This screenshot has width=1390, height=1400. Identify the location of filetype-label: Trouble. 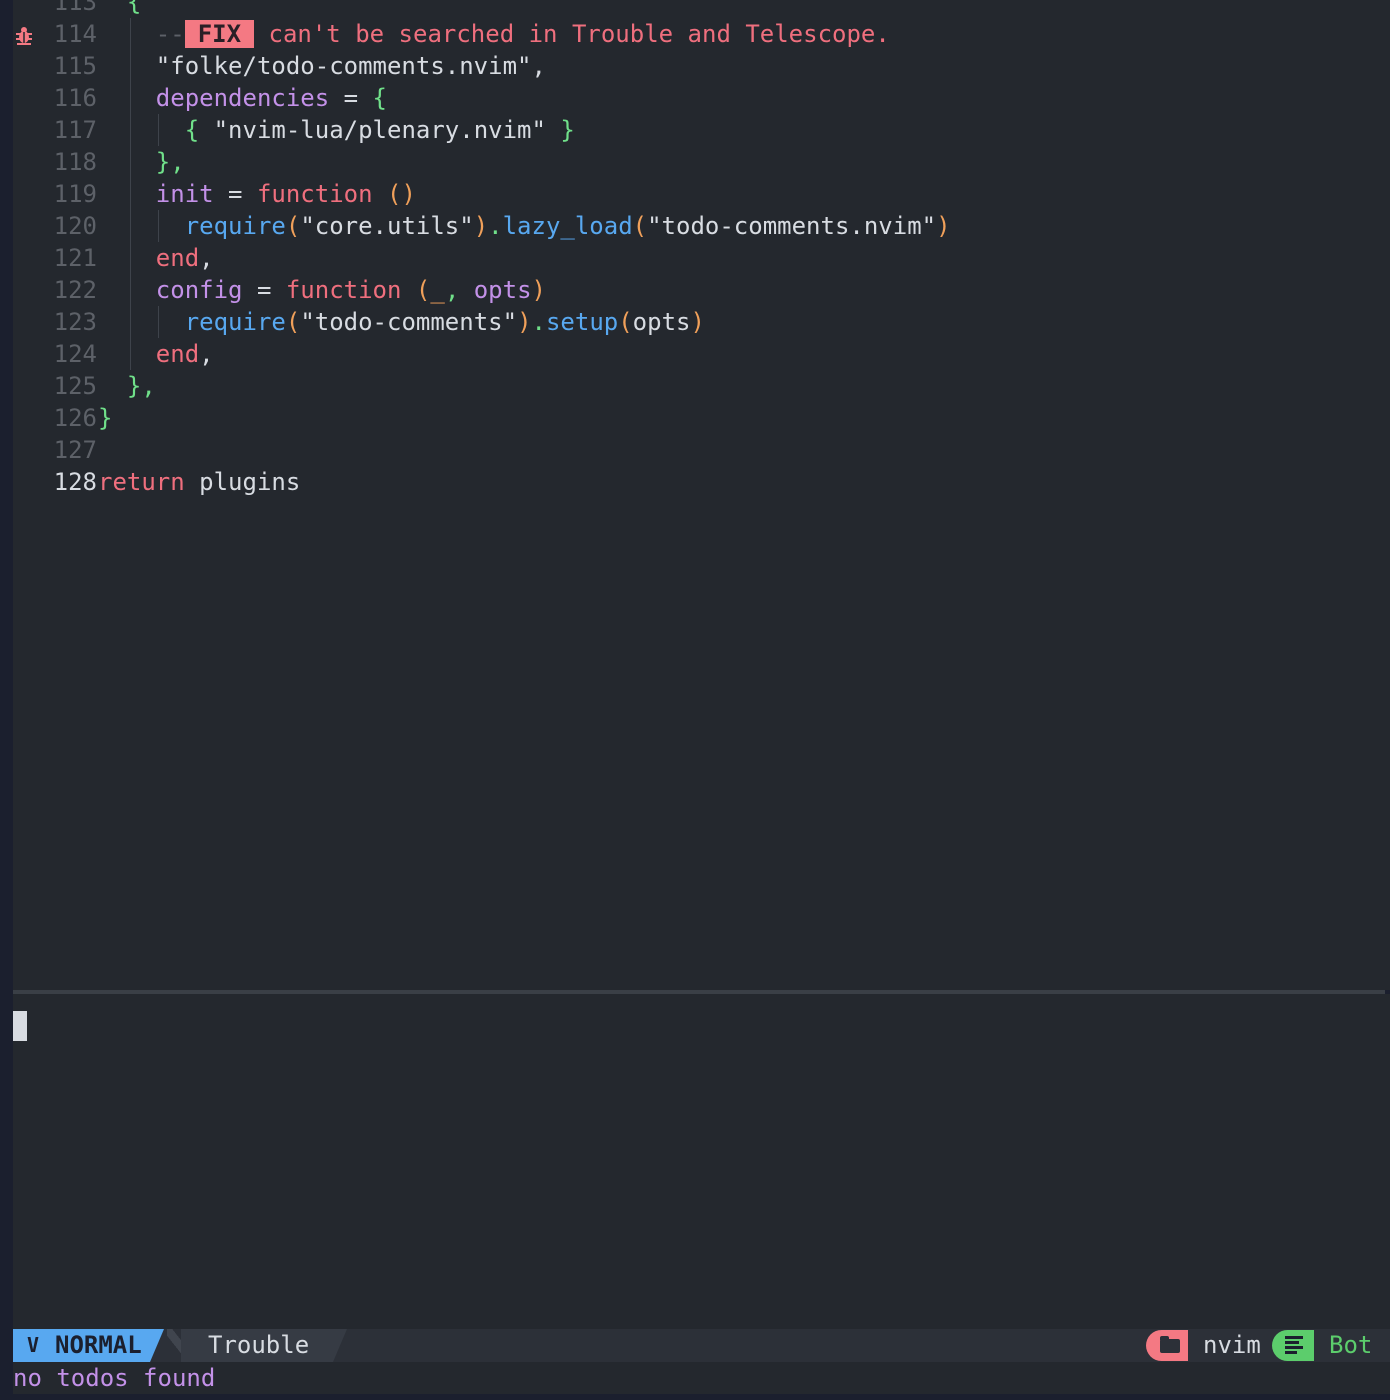
(259, 1345).